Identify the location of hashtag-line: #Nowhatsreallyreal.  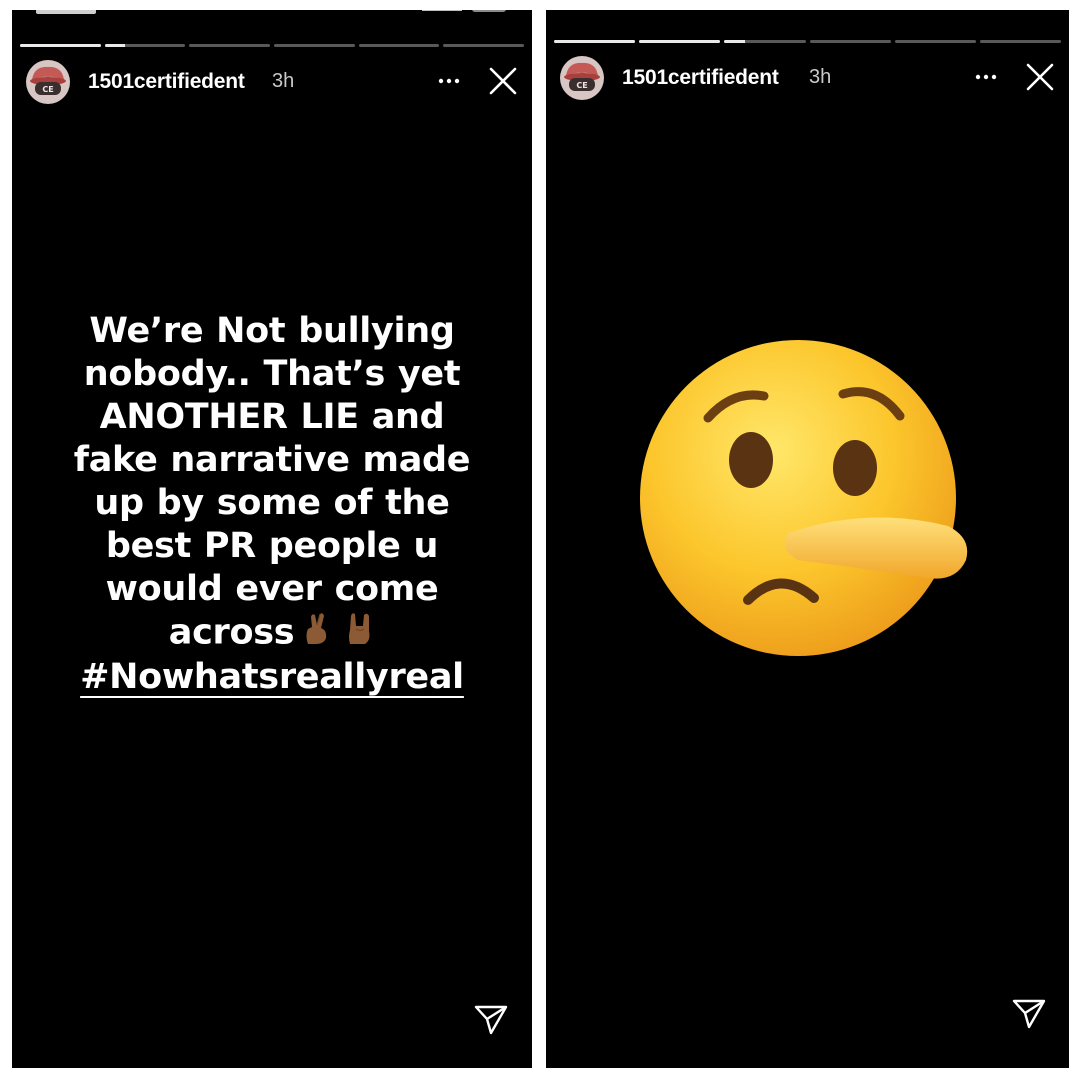
(272, 677).